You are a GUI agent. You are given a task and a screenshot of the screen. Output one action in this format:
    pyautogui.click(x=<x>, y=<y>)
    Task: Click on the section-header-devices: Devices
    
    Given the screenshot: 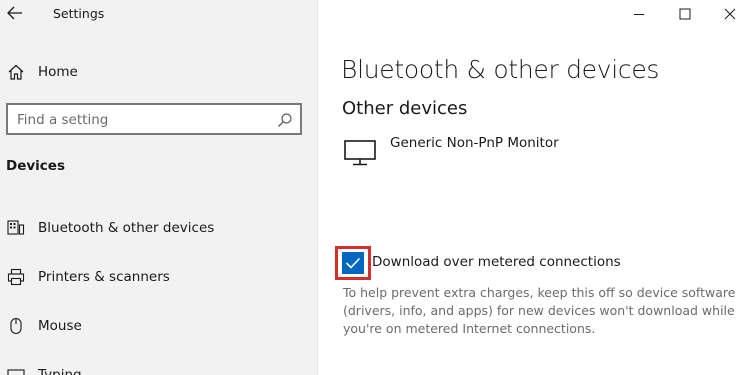 What is the action you would take?
    pyautogui.click(x=35, y=166)
    